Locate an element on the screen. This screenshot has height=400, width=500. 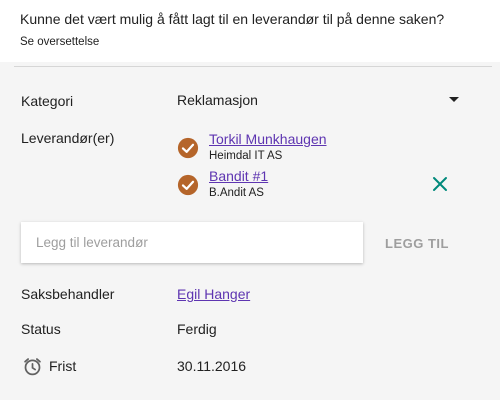
divider is located at coordinates (253, 66).